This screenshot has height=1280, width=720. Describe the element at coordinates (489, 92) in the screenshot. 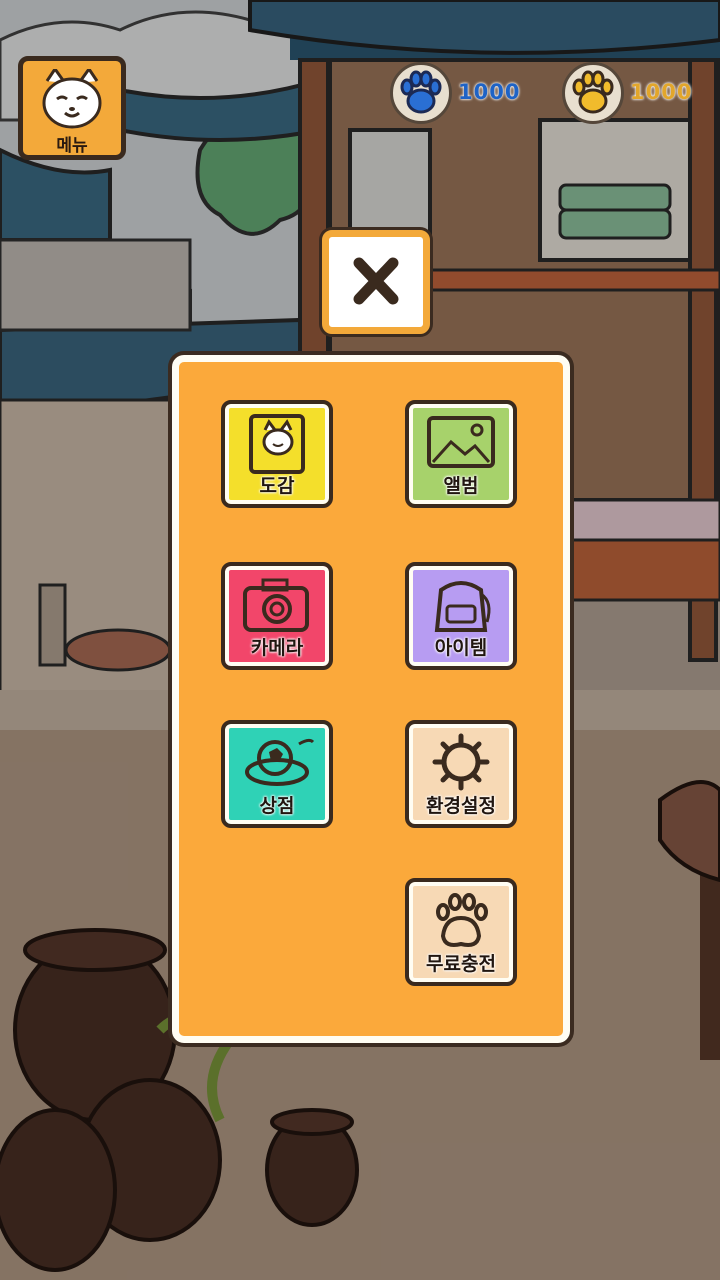

I see `blue-paw-amount: 1000` at that location.